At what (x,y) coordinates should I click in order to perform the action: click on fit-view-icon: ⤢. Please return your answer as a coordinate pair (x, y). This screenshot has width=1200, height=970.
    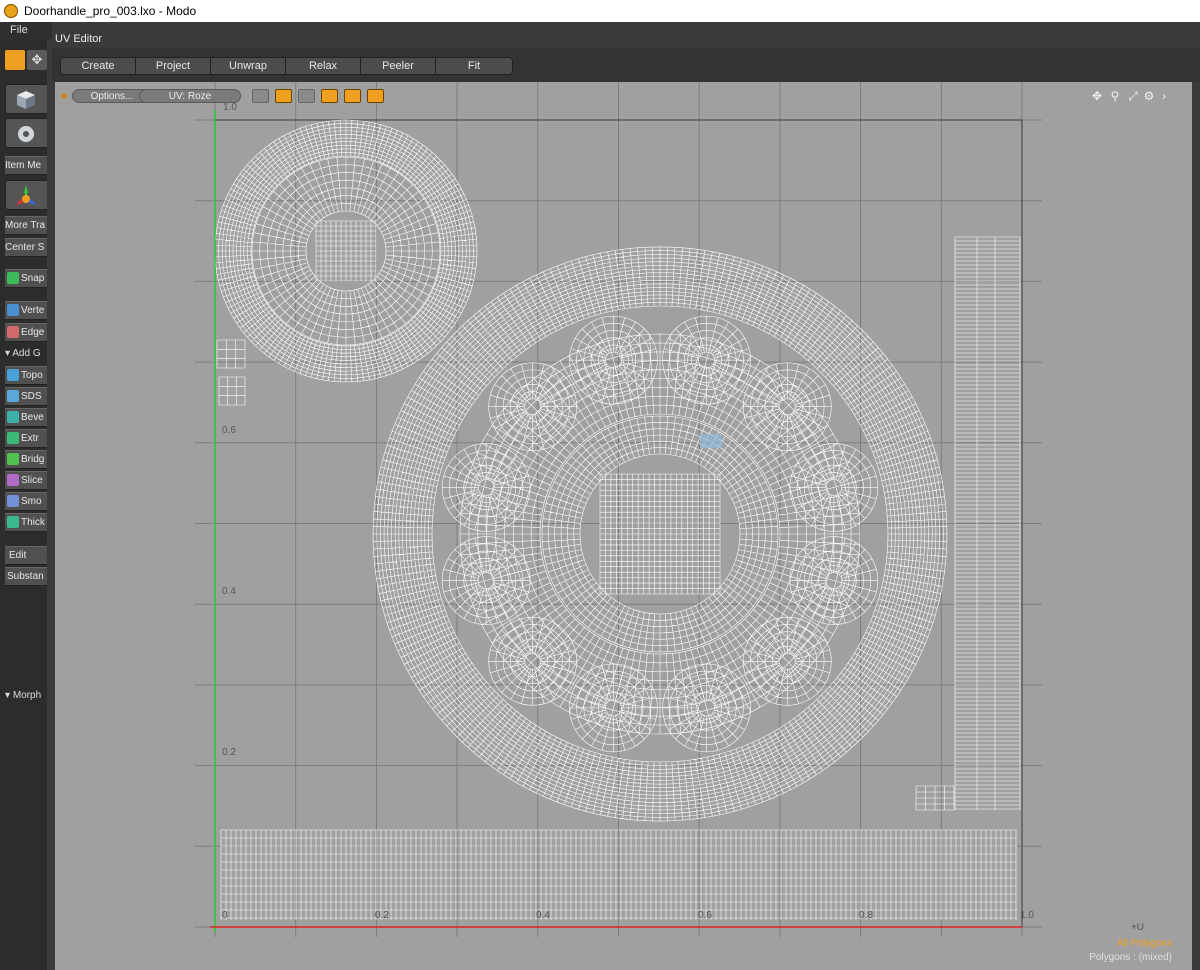
    Looking at the image, I should click on (1133, 96).